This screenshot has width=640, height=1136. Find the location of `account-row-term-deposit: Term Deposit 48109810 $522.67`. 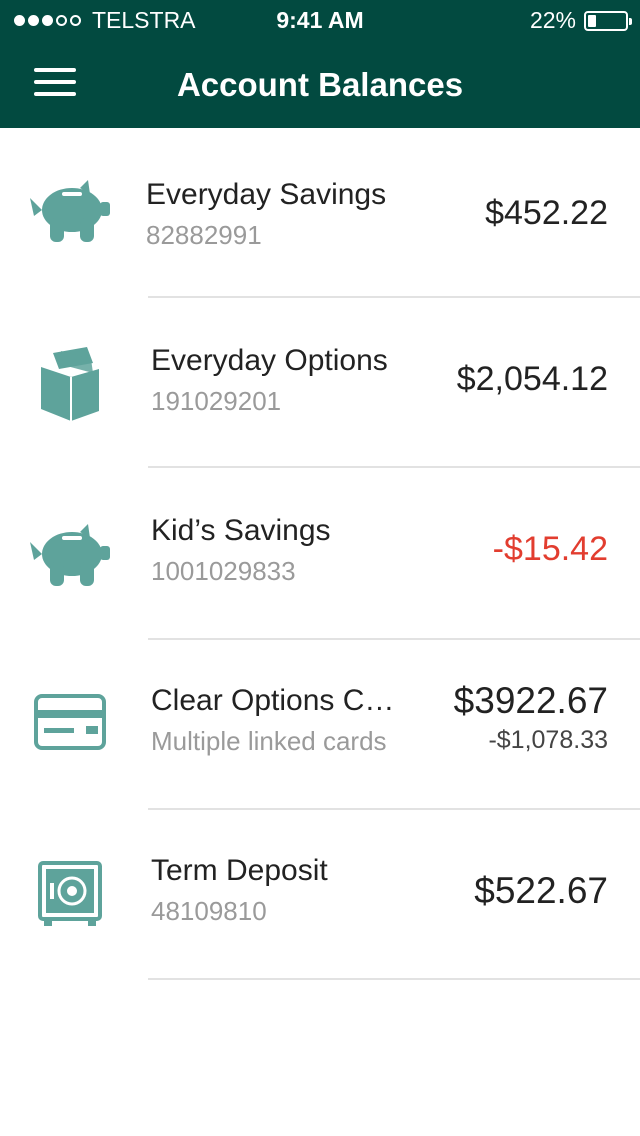

account-row-term-deposit: Term Deposit 48109810 $522.67 is located at coordinates (320, 895).